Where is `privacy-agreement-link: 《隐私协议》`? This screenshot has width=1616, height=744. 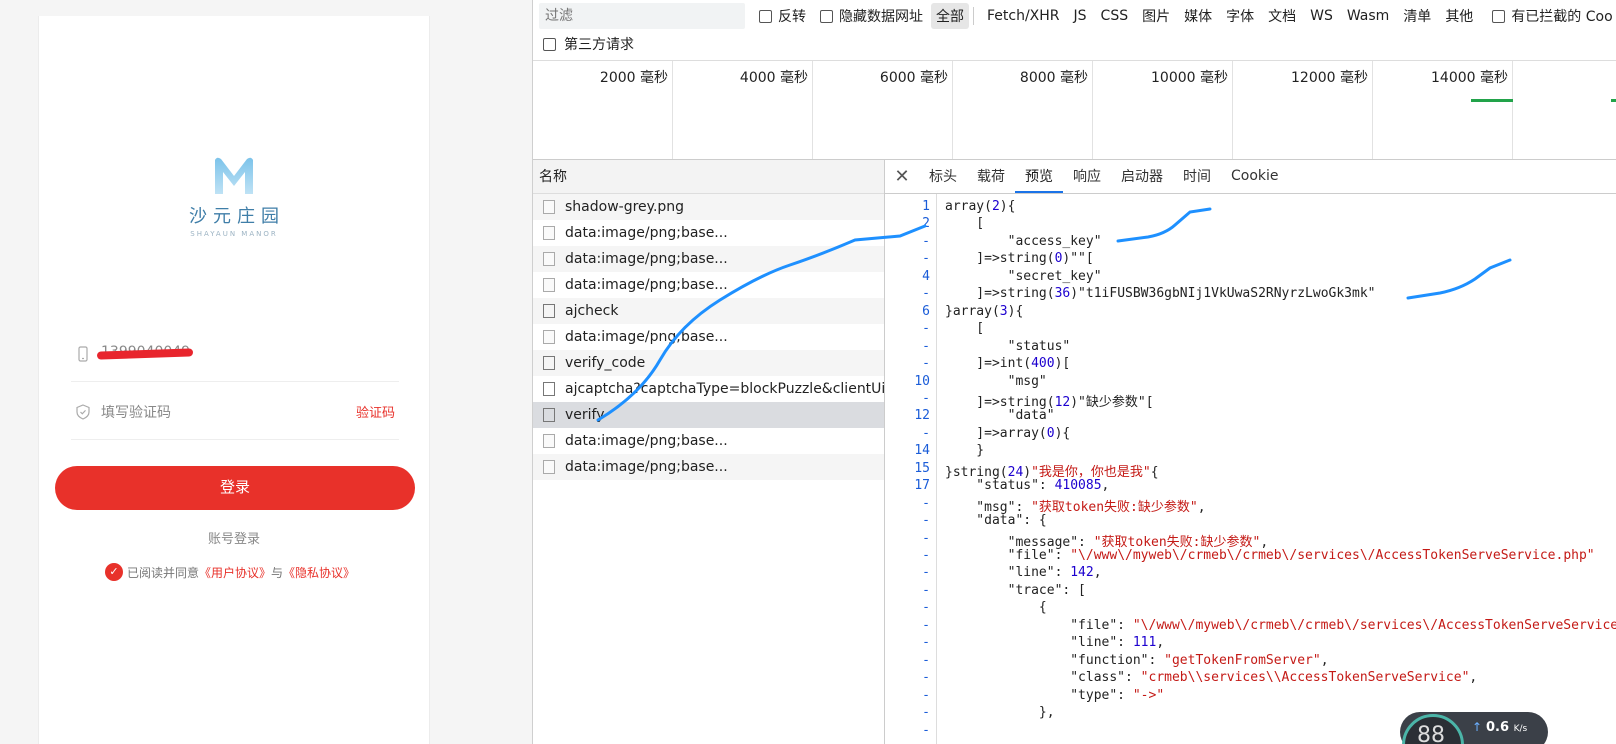
privacy-agreement-link: 《隐私协议》 is located at coordinates (319, 572).